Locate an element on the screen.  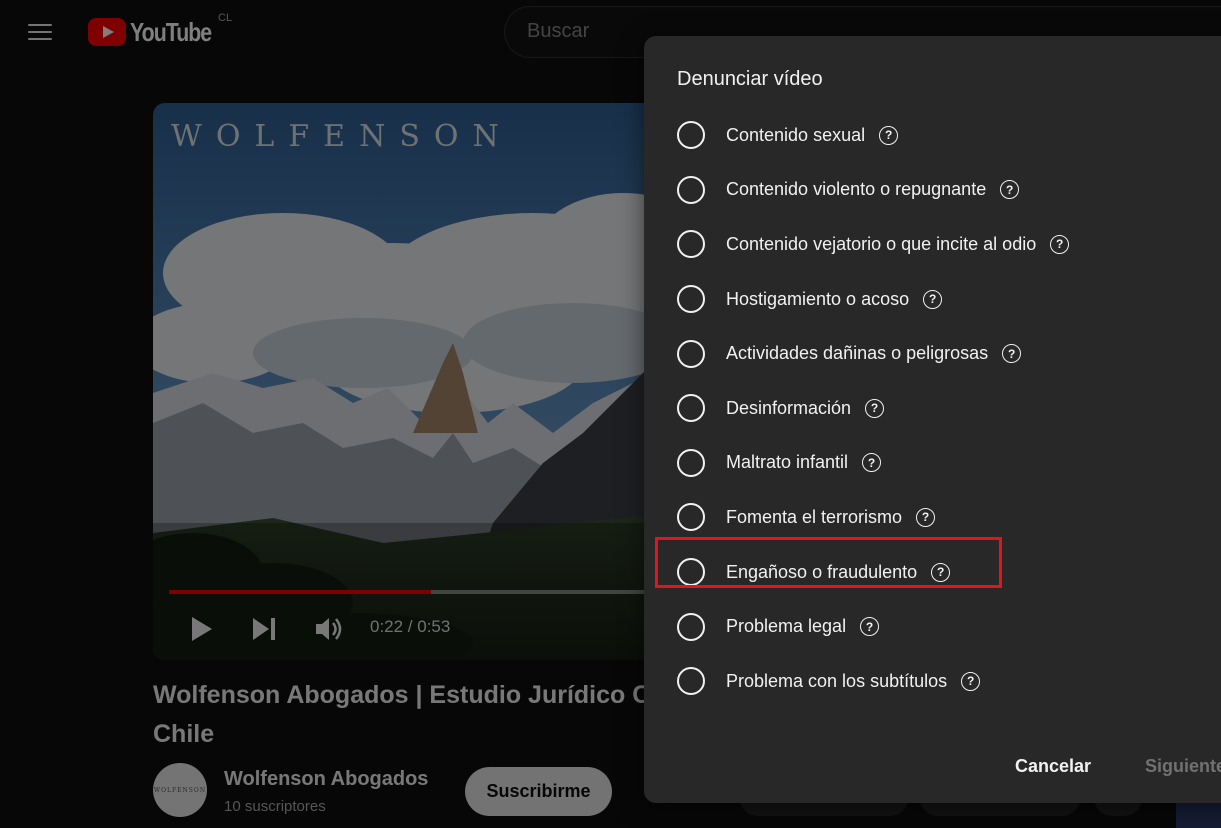
report-option: Desinformación? is located at coordinates (949, 408).